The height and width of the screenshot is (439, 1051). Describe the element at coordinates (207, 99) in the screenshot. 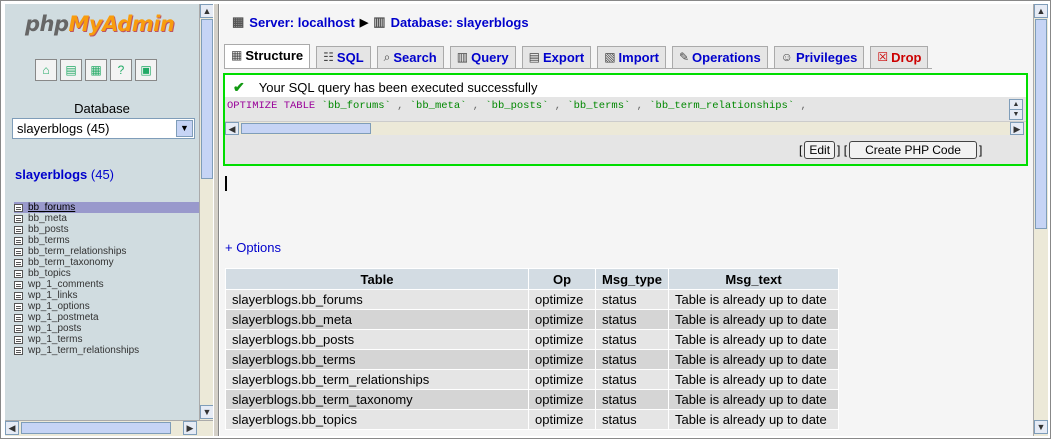

I see `nav-scroll-thumb` at that location.